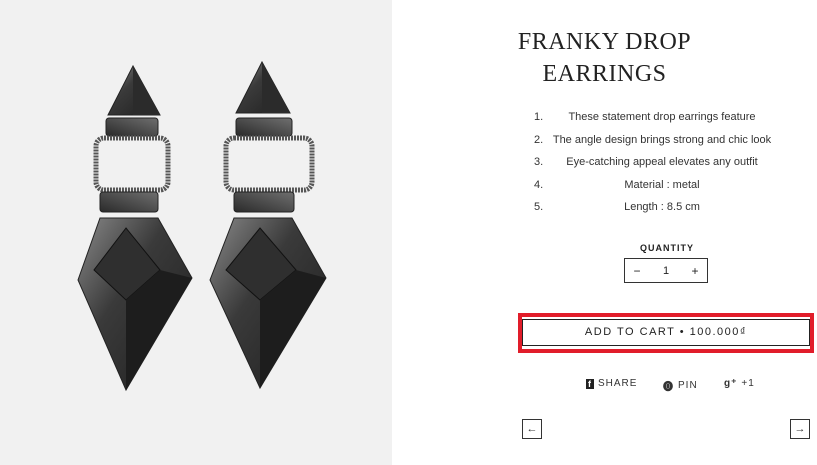  What do you see at coordinates (739, 383) in the screenshot?
I see `google-plus-button: g⁺ +1` at bounding box center [739, 383].